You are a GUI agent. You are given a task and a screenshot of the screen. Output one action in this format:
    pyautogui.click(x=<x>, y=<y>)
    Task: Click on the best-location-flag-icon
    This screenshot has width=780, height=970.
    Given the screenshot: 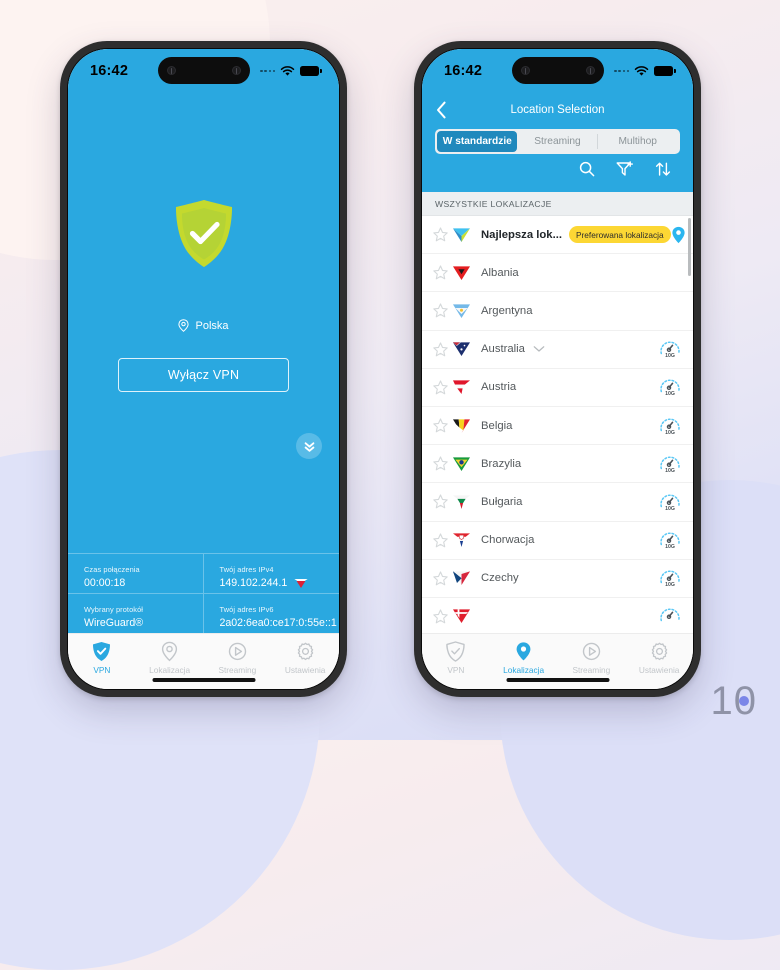 What is the action you would take?
    pyautogui.click(x=465, y=235)
    